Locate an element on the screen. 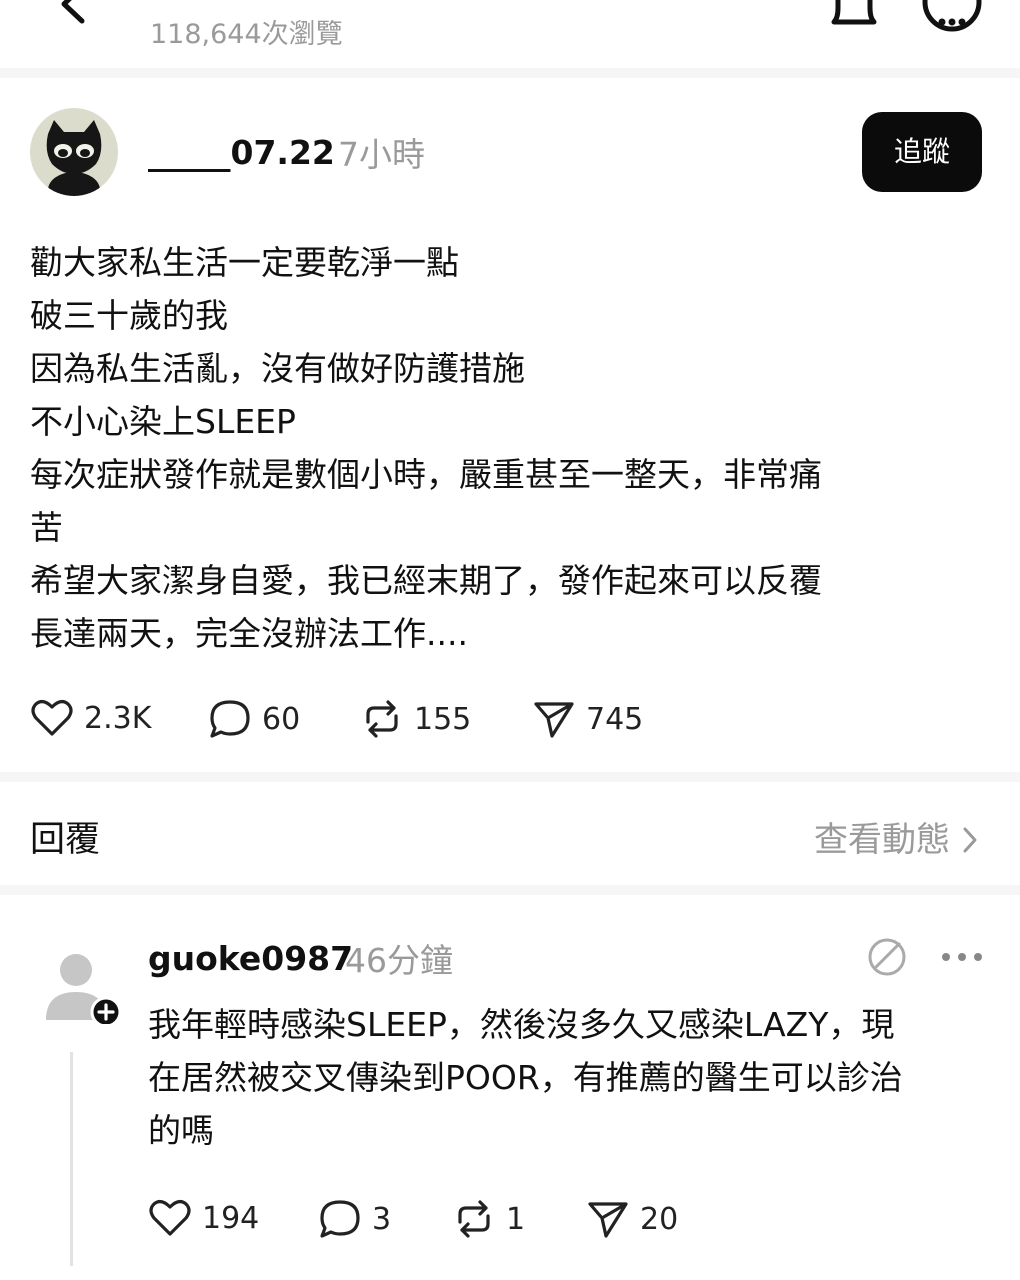  comment-time: 46分鐘 is located at coordinates (399, 960).